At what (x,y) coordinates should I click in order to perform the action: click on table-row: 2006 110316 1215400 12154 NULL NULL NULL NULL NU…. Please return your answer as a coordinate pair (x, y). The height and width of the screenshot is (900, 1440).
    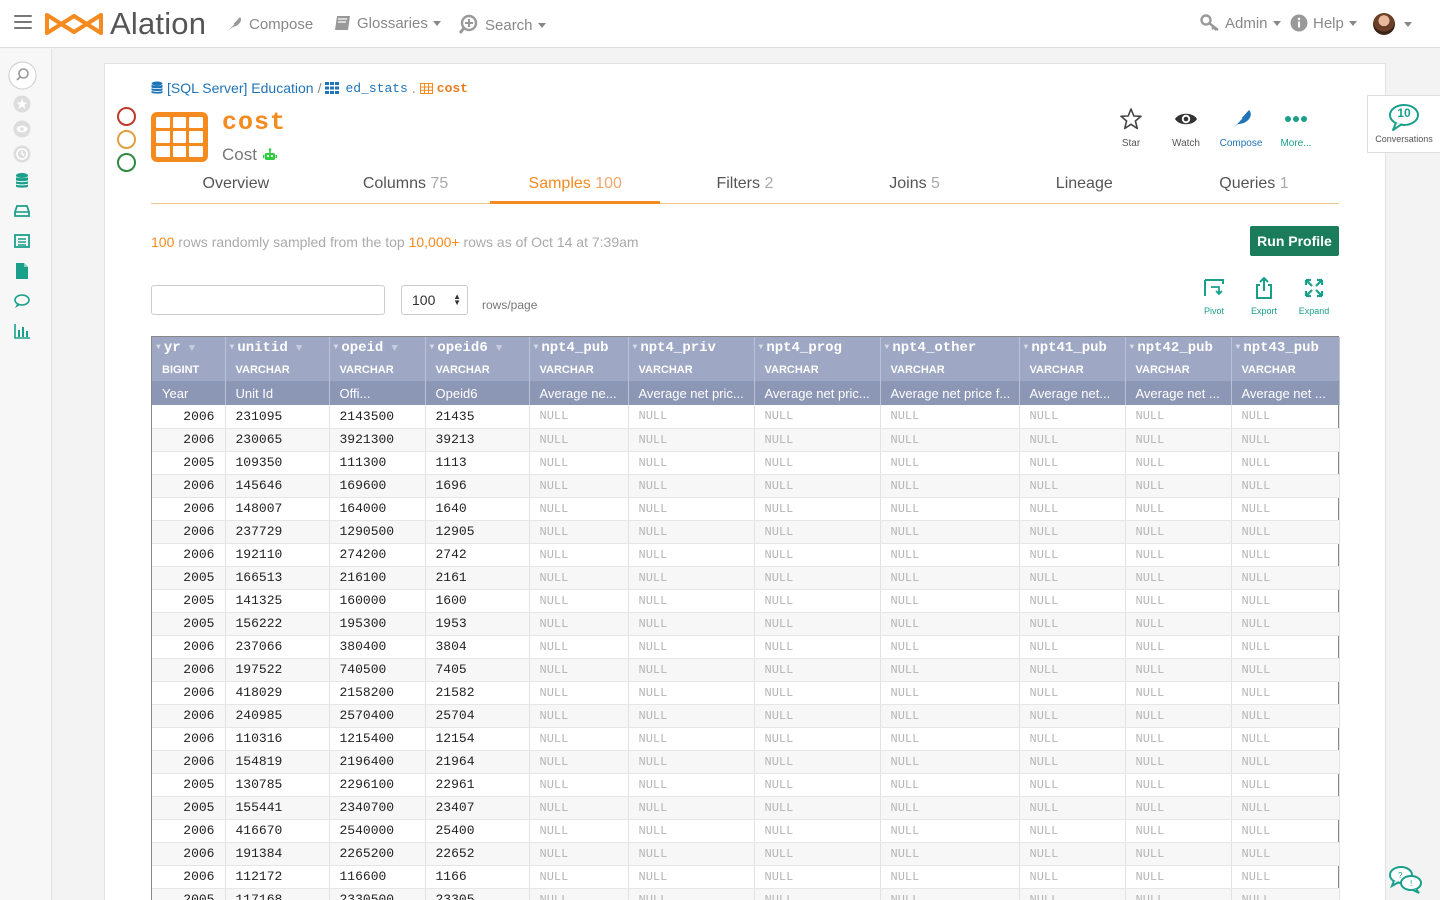
    Looking at the image, I should click on (746, 739).